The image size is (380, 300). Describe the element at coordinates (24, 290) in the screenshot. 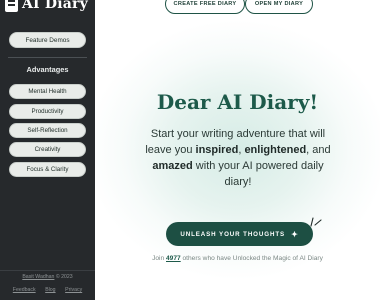

I see `feedback-link: Feedback` at that location.